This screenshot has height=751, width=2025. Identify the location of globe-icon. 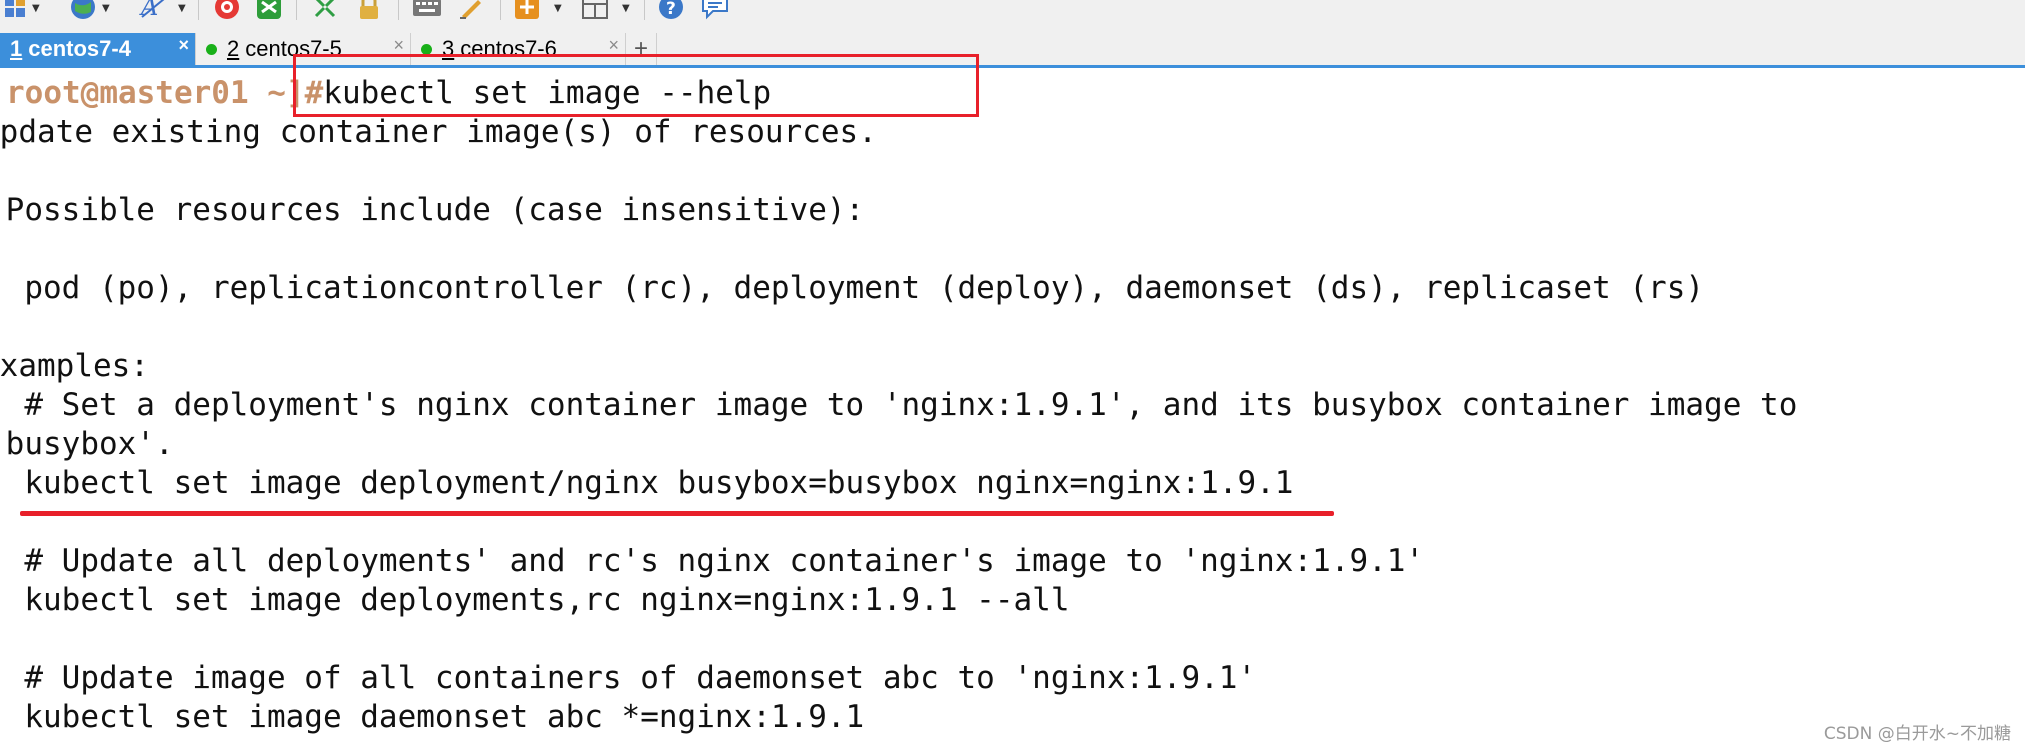
(83, 10).